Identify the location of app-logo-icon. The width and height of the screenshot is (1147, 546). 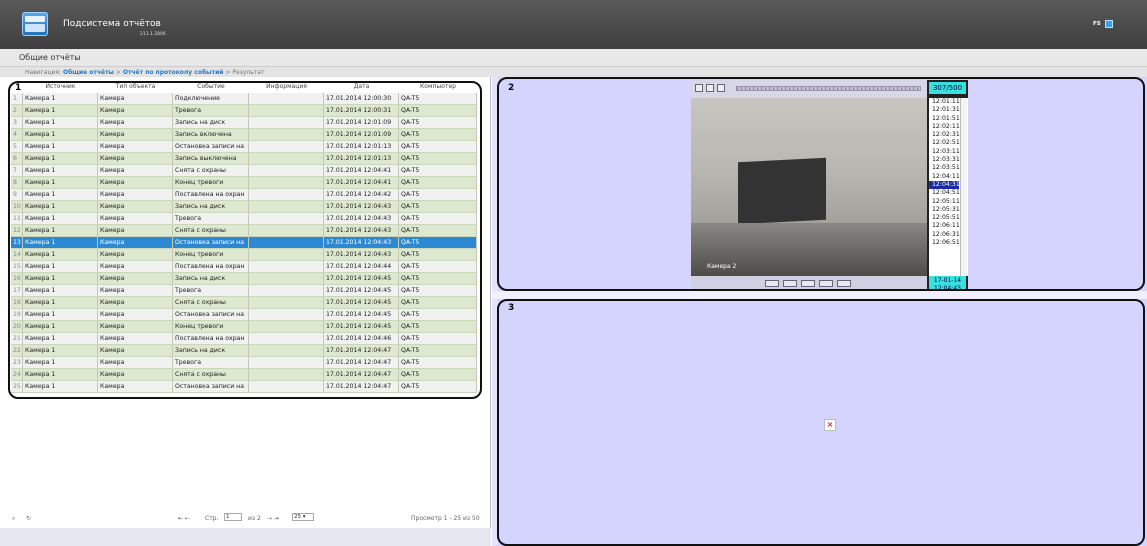
(35, 24).